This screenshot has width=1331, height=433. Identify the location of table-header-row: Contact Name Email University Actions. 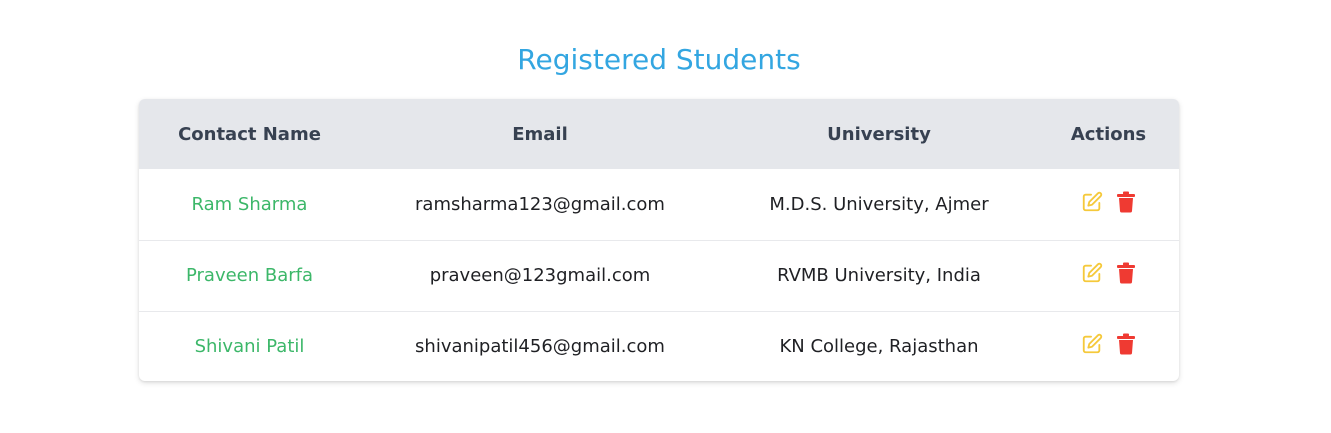
(659, 134).